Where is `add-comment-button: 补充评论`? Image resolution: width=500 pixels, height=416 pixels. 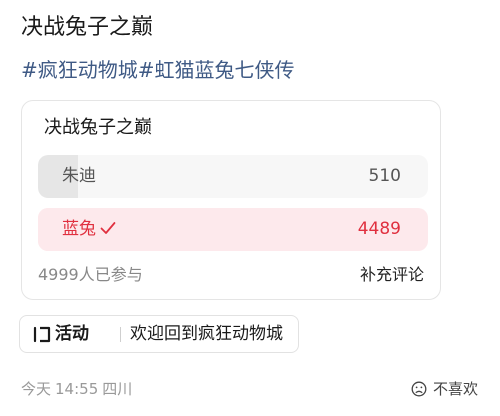 add-comment-button: 补充评论 is located at coordinates (392, 275).